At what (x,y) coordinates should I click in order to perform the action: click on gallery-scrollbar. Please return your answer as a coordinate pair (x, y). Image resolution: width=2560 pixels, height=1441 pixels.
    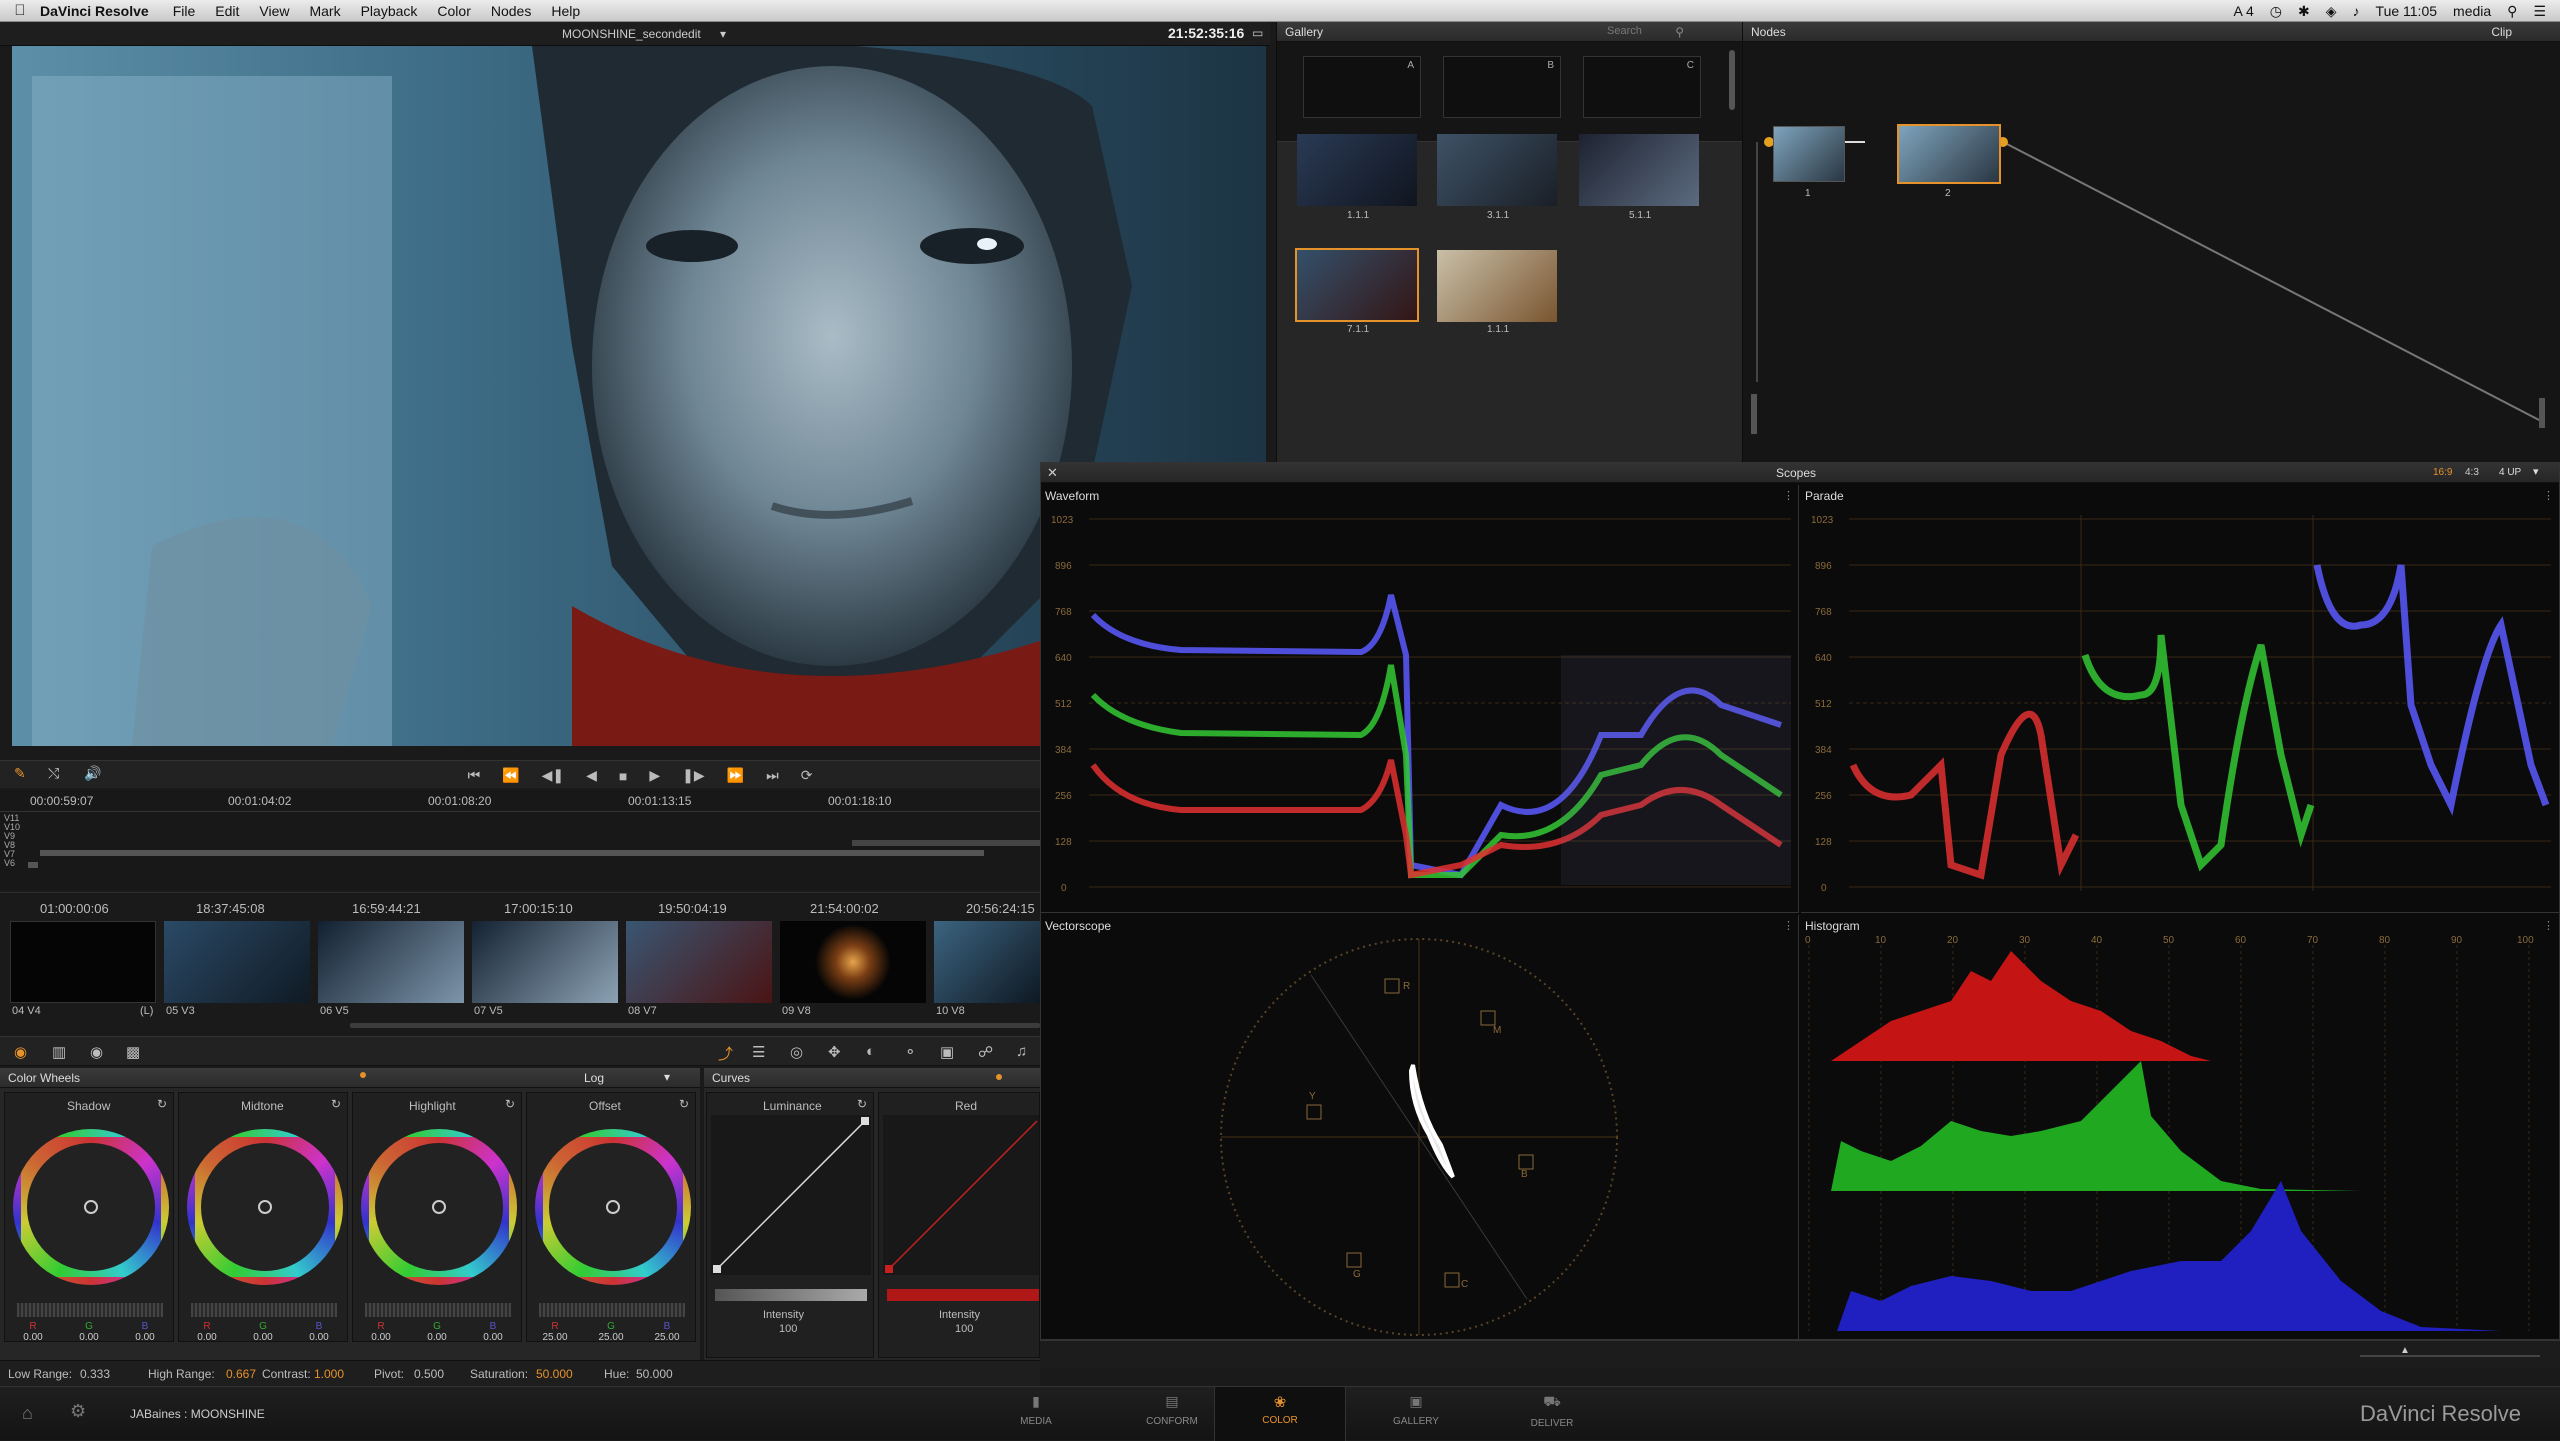
    Looking at the image, I should click on (1732, 80).